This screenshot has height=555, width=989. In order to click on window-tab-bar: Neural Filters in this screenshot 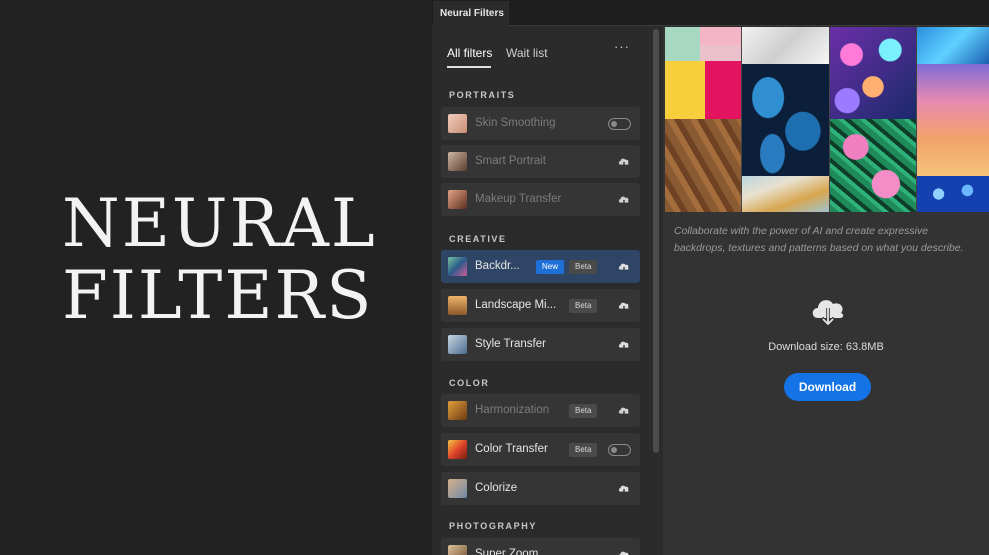, I will do `click(710, 13)`.